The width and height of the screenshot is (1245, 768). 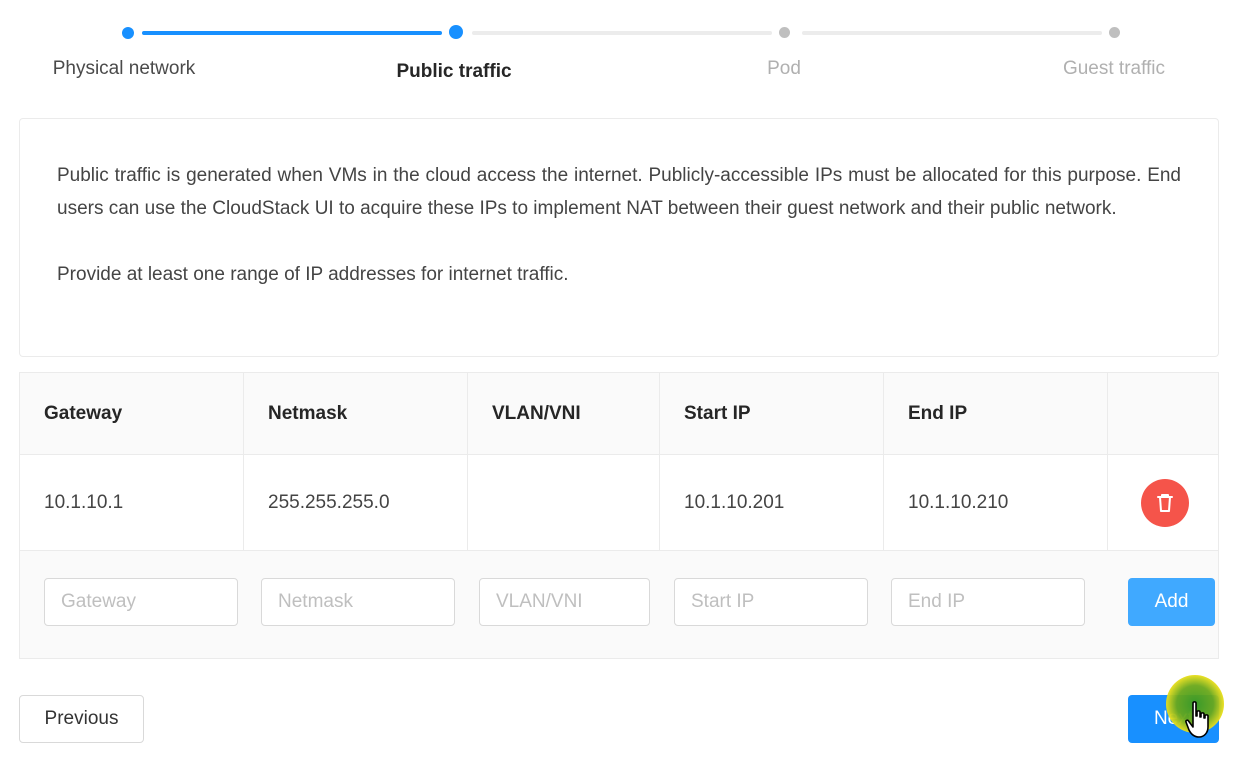 What do you see at coordinates (1114, 68) in the screenshot?
I see `step-label-guest-traffic: Guest traffic` at bounding box center [1114, 68].